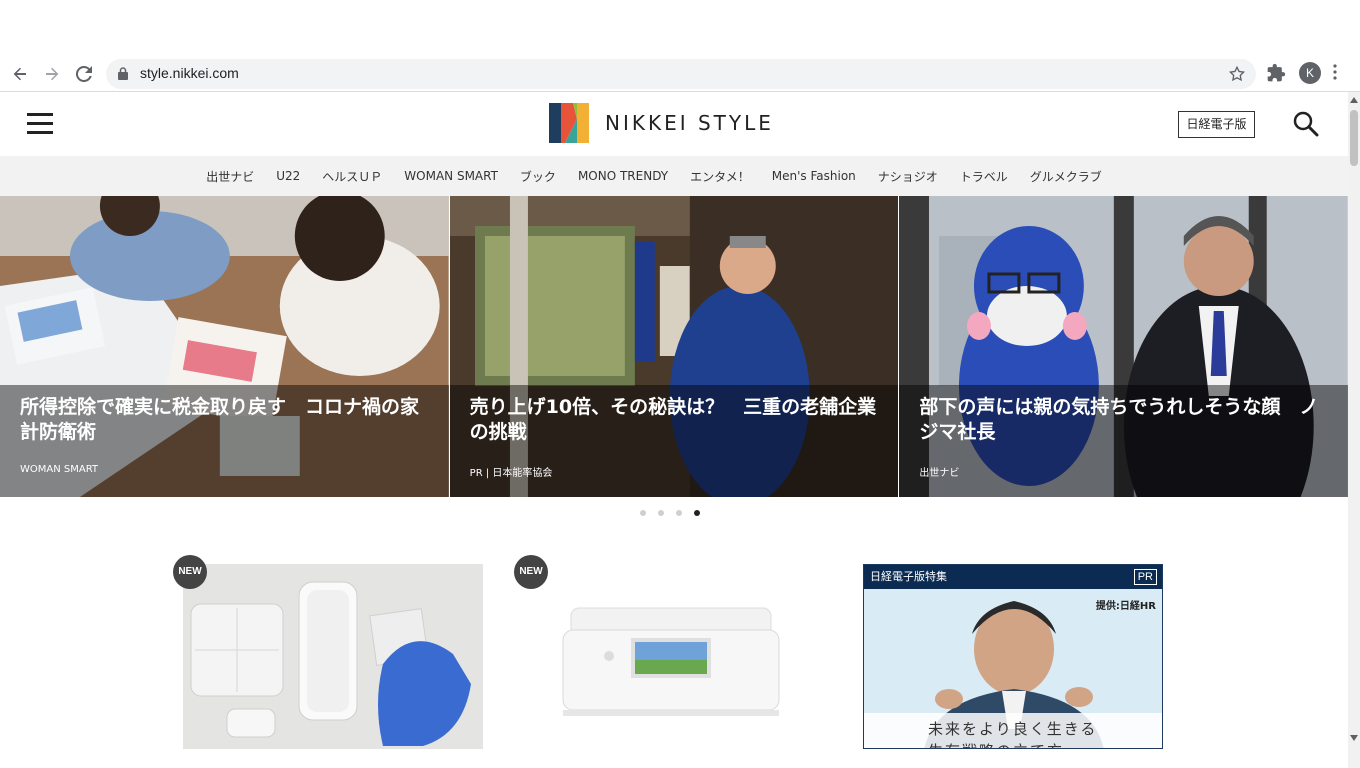  I want to click on pr-ad-card: 日経電子版特集 PR 提供:日経HR 未来をより良く生きる 生存戦略の立て方, so click(1013, 656).